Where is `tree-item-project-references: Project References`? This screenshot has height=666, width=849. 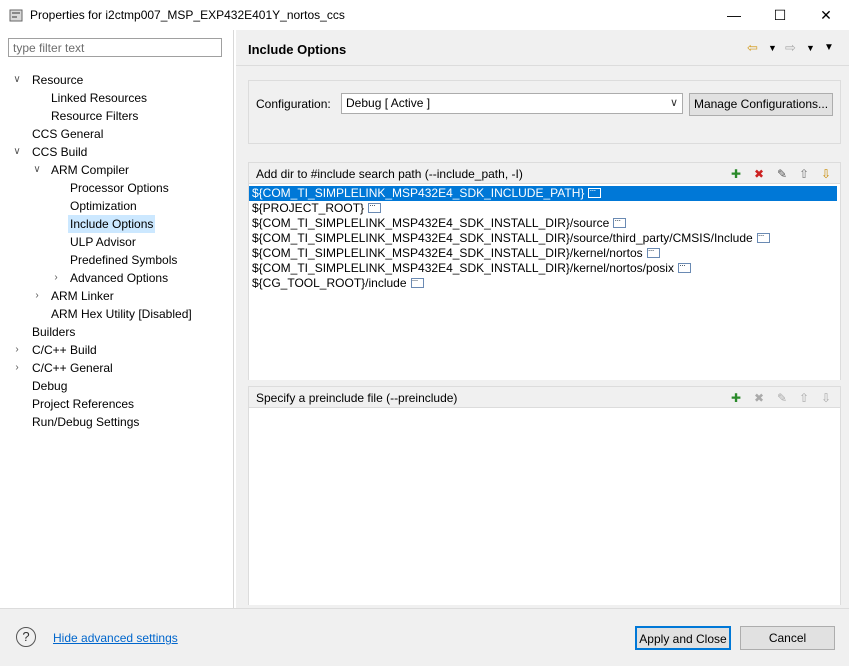
tree-item-project-references: Project References is located at coordinates (83, 404).